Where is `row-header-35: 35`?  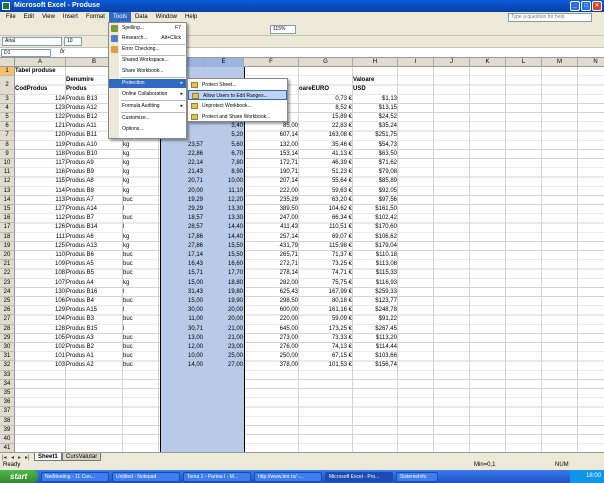
row-header-35: 35 is located at coordinates (7, 394).